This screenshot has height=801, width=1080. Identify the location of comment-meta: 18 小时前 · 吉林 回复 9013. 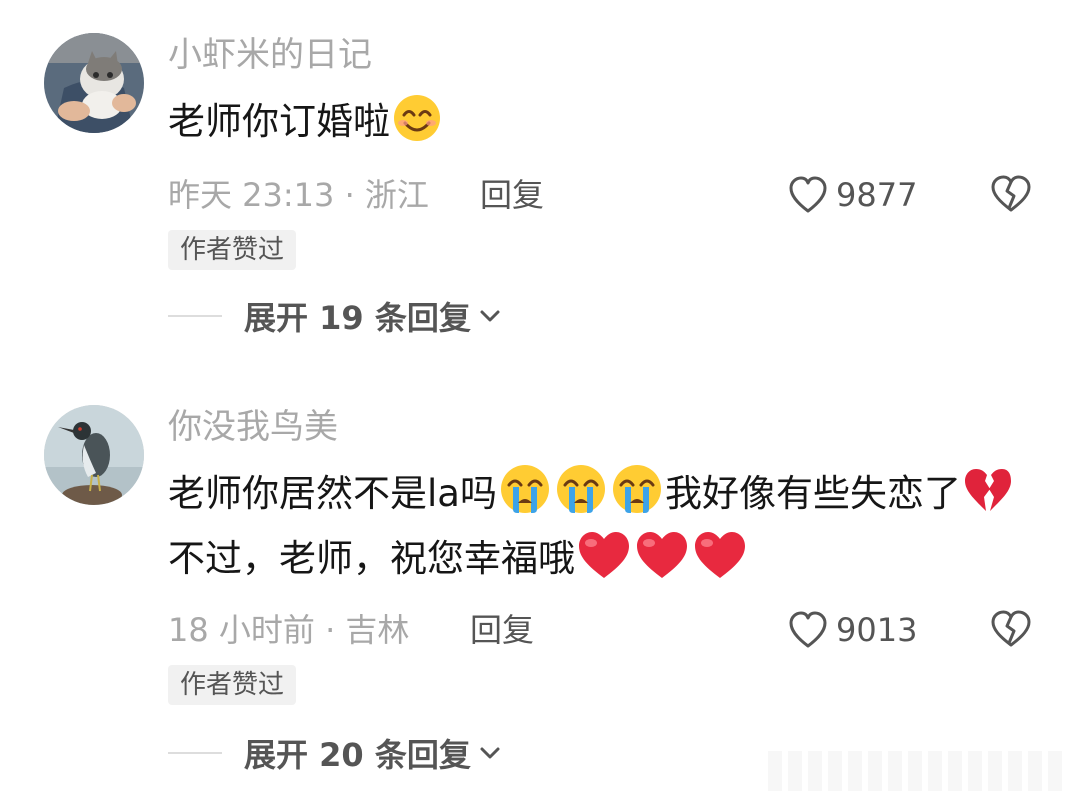
(604, 630).